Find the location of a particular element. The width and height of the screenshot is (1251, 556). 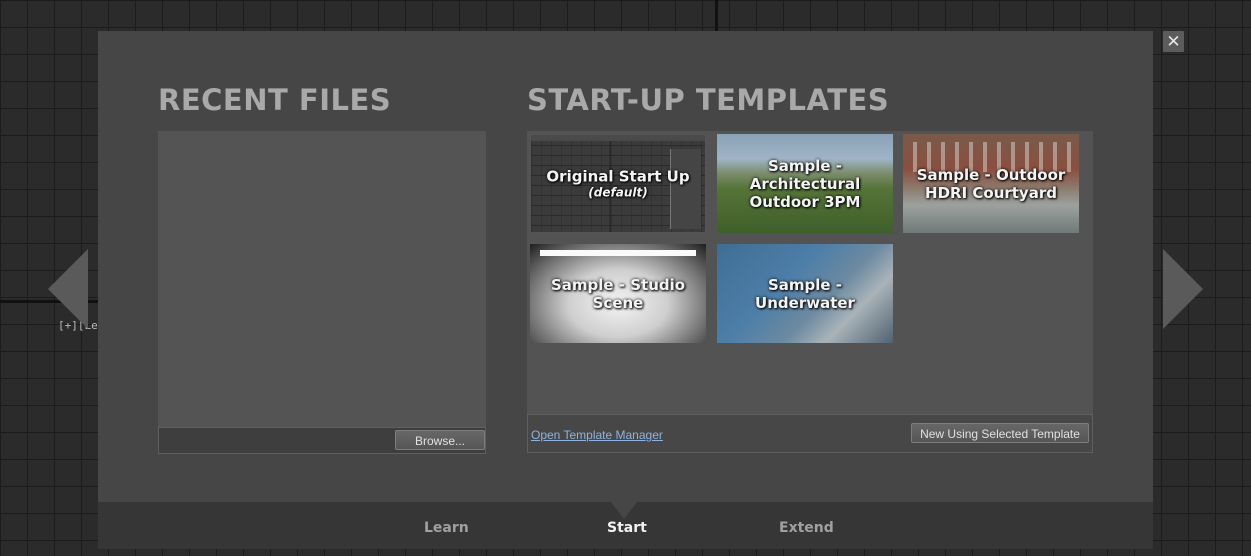

template-tile-underwater: Sample - Underwater is located at coordinates (805, 293).